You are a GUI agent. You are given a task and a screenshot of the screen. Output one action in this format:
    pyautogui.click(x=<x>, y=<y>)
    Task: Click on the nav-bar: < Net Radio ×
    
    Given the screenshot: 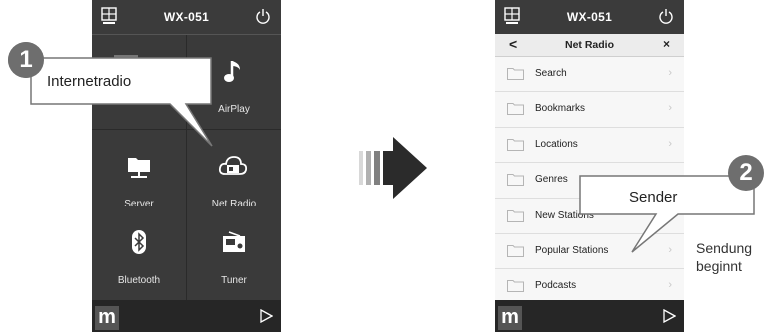 What is the action you would take?
    pyautogui.click(x=589, y=45)
    